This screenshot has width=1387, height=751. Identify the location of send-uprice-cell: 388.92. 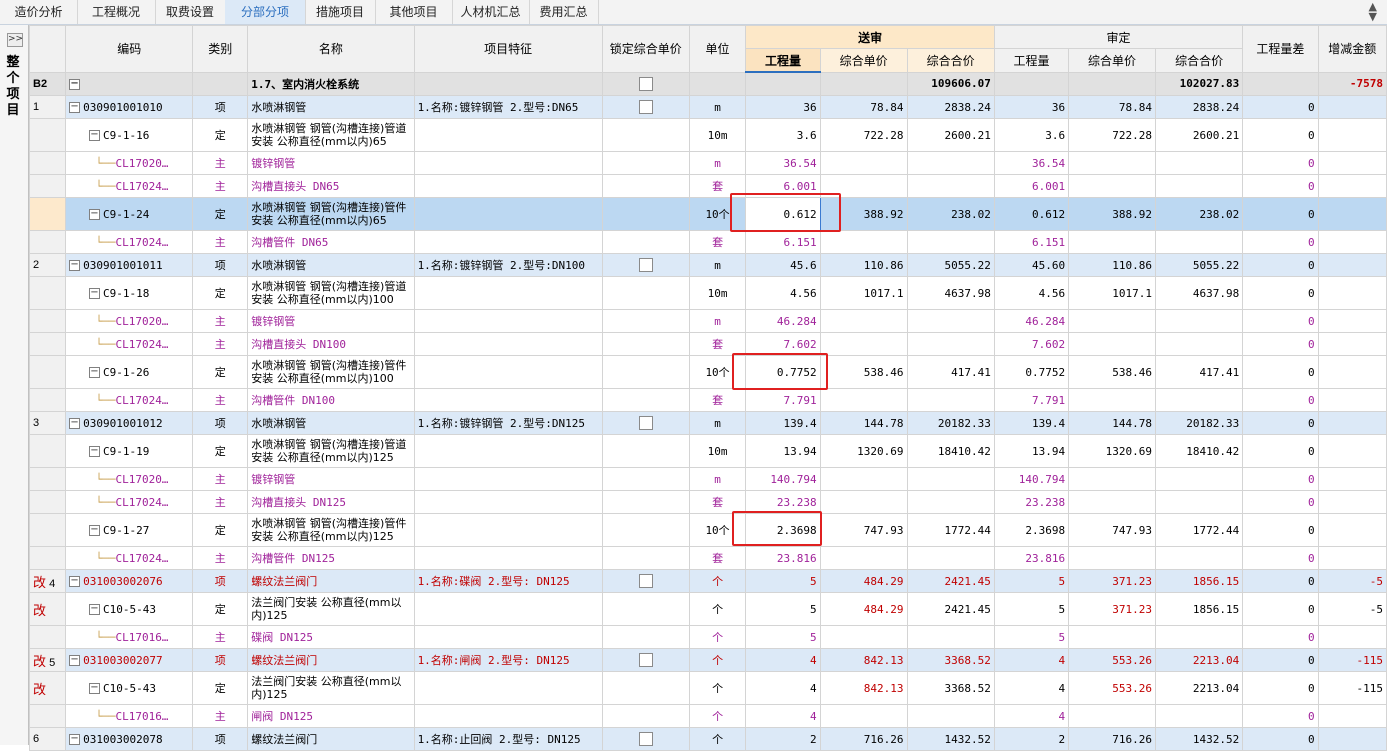
(863, 214).